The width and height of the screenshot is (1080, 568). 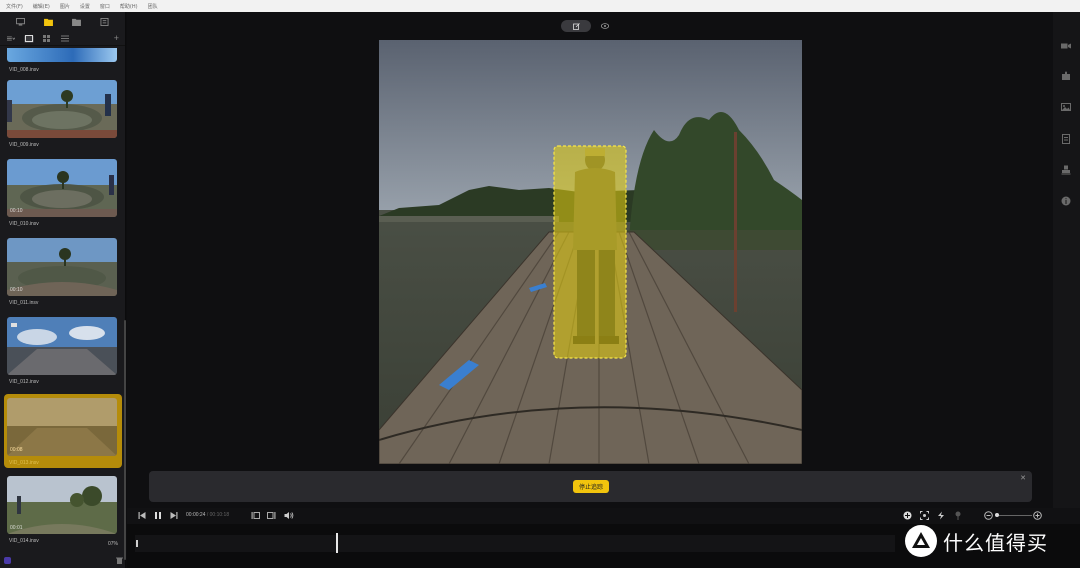 What do you see at coordinates (62, 427) in the screenshot?
I see `clip-thumbnail: 00:08` at bounding box center [62, 427].